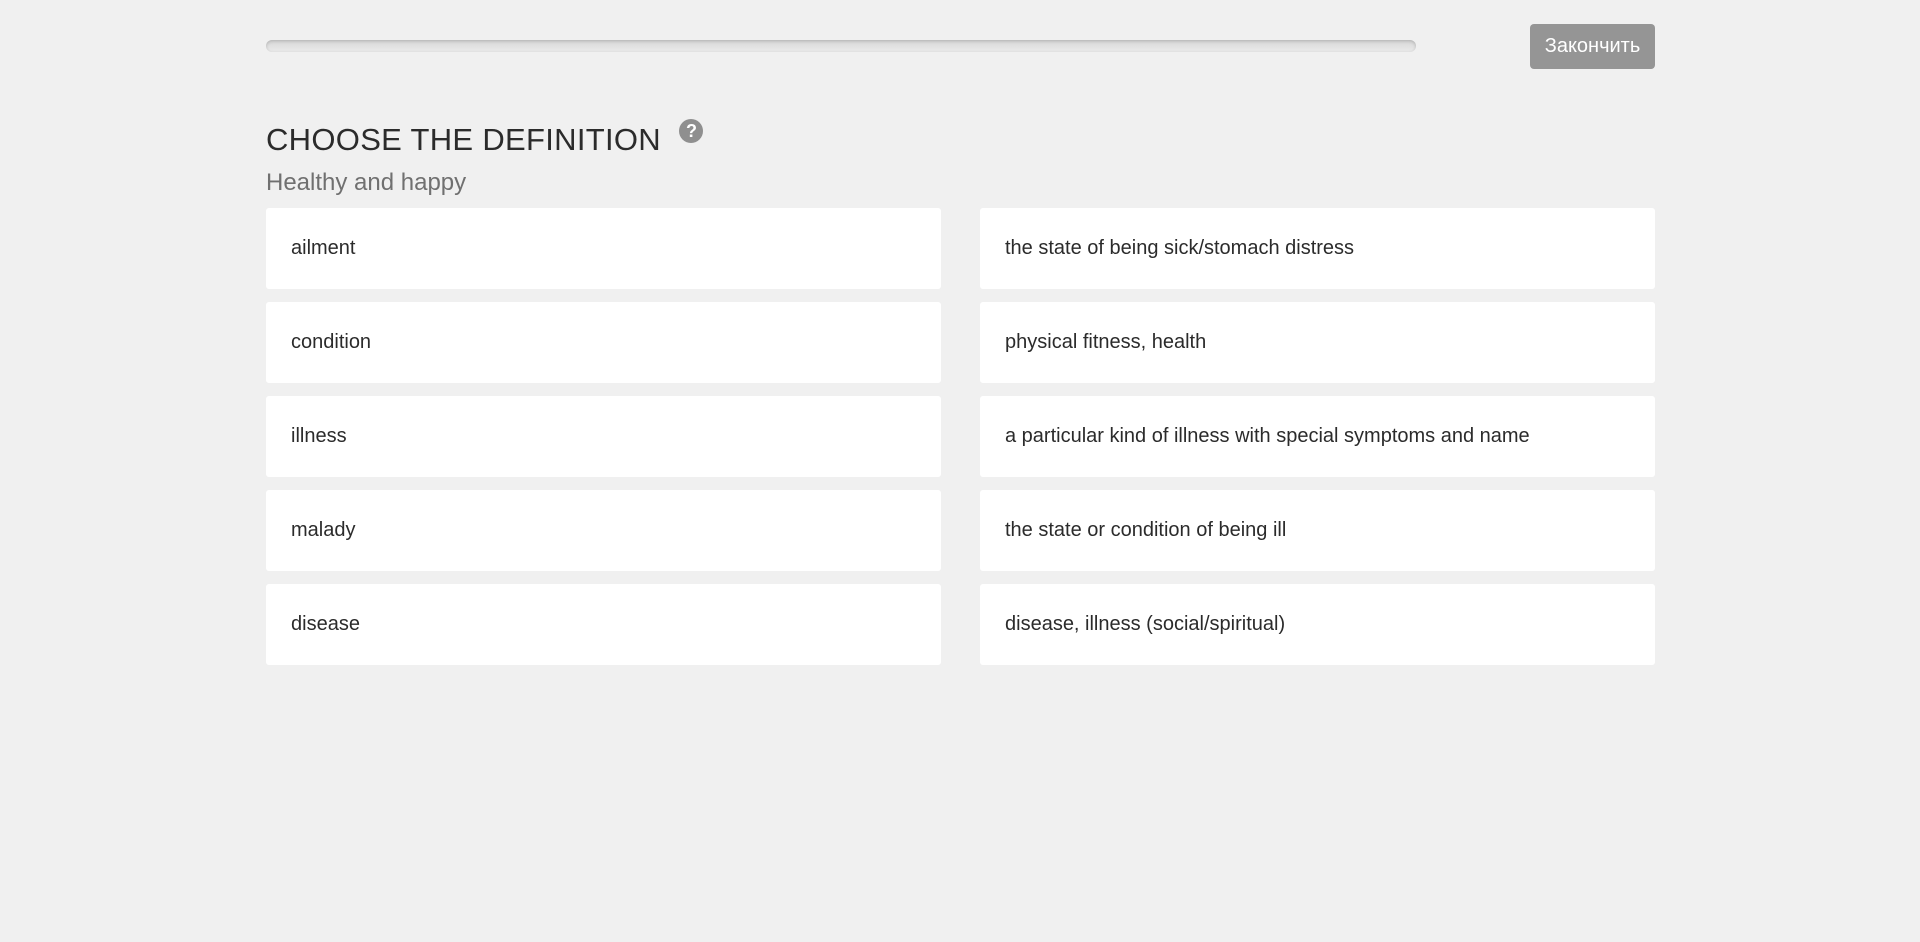 Image resolution: width=1920 pixels, height=942 pixels. I want to click on term-card-illness: illness, so click(603, 436).